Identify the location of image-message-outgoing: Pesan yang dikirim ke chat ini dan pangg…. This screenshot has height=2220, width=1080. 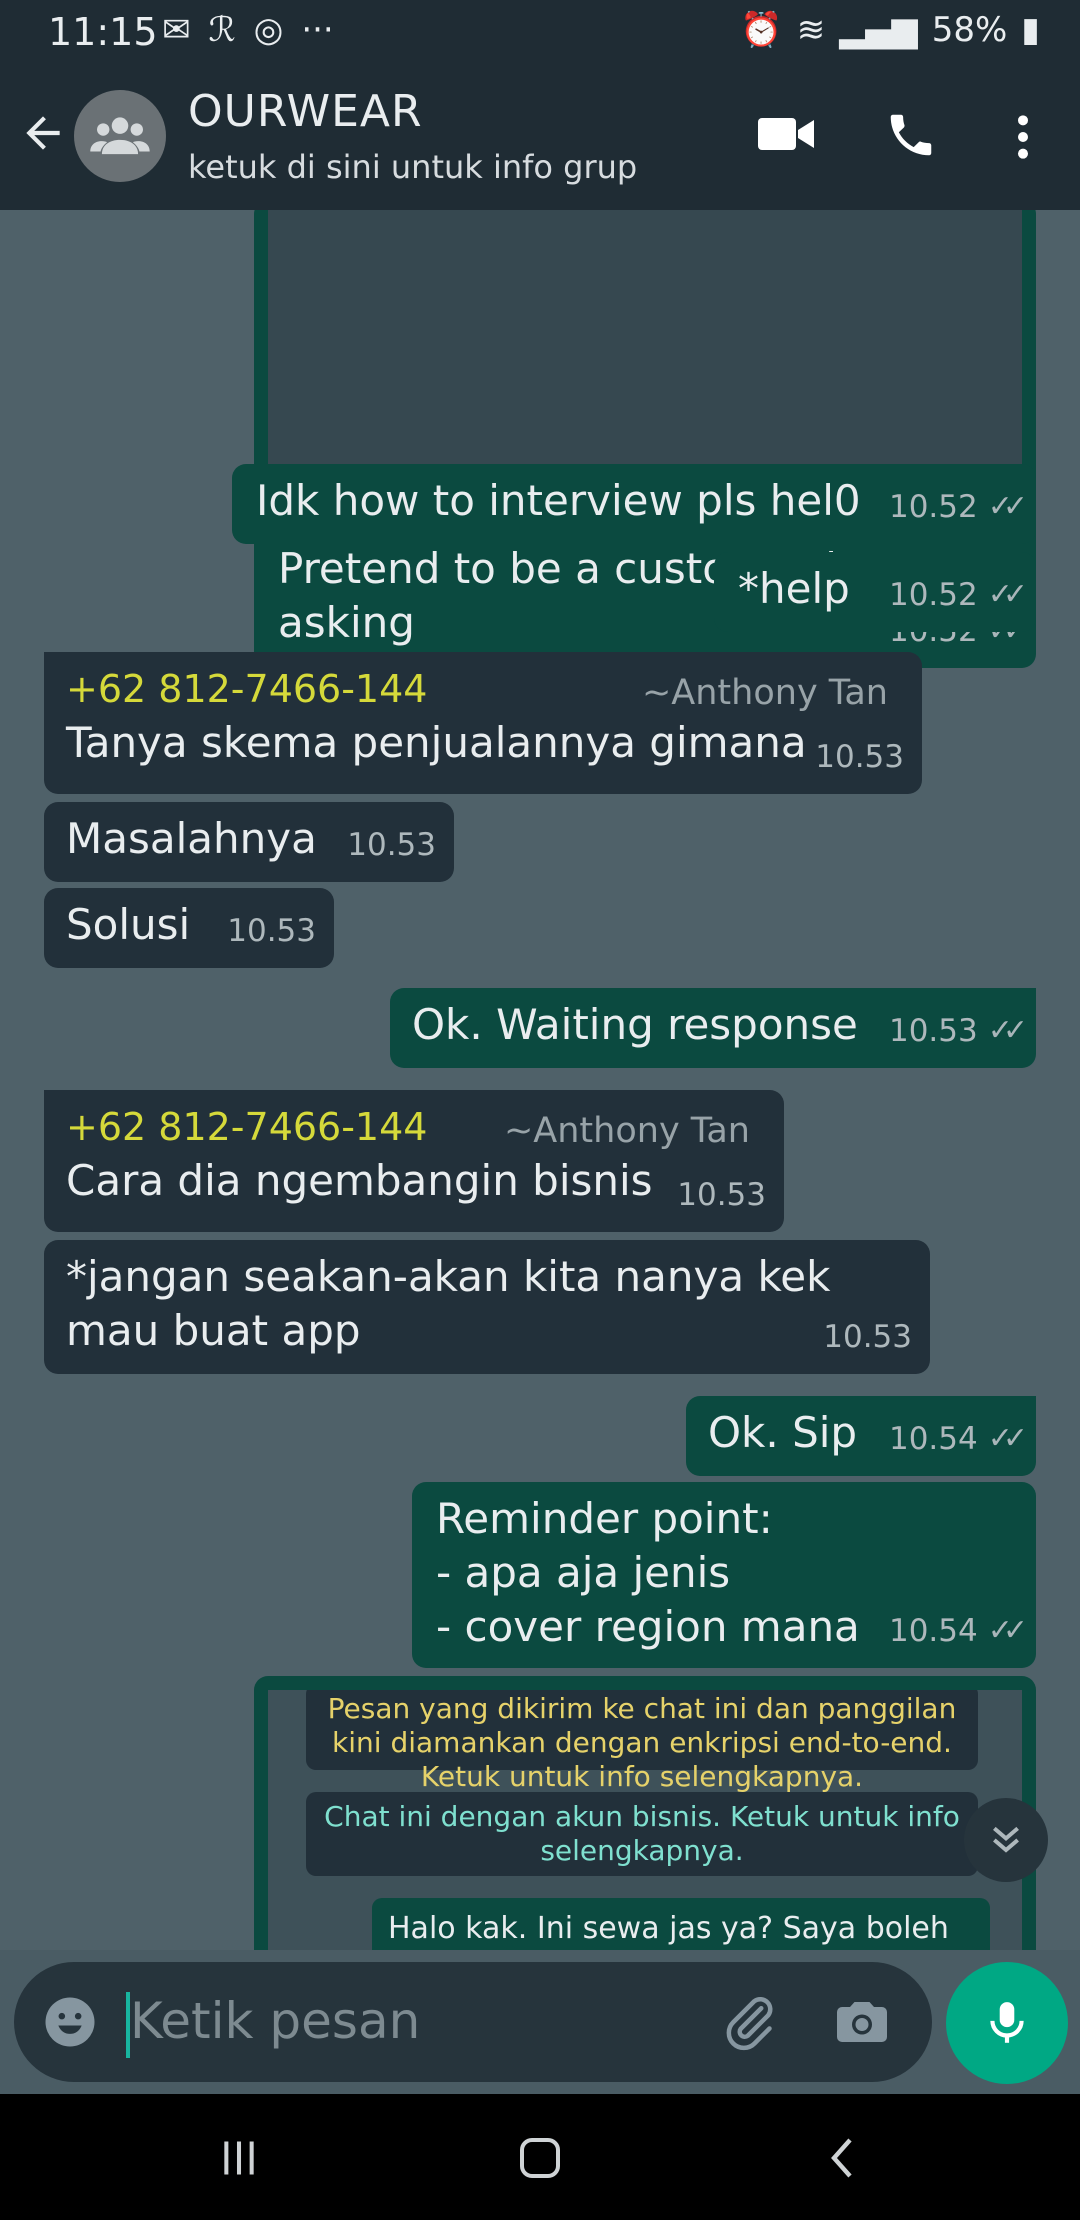
(645, 1813).